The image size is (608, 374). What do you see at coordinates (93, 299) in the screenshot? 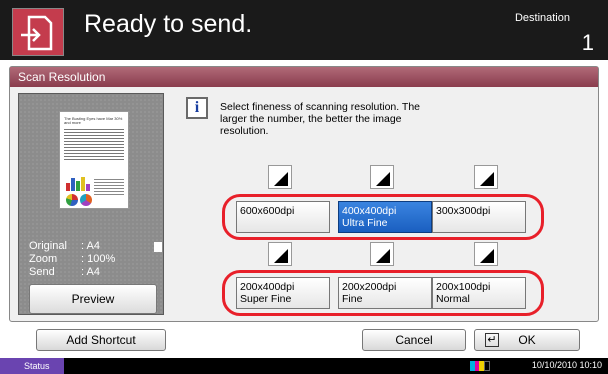
I see `preview-button: Preview` at bounding box center [93, 299].